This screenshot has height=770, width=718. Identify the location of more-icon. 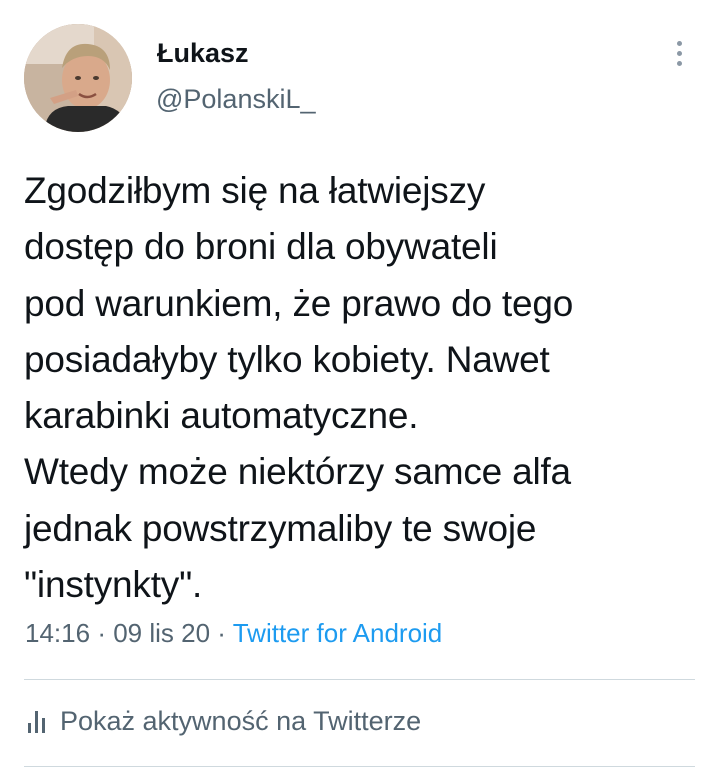
(679, 43).